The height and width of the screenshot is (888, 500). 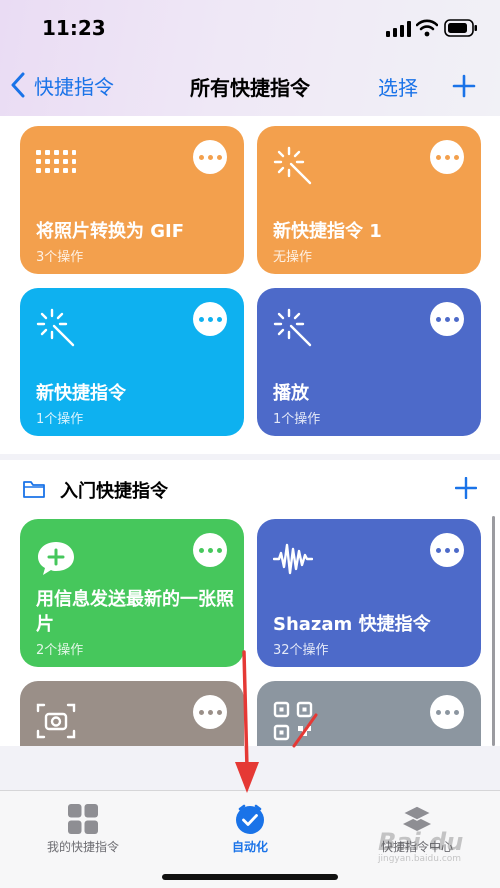 What do you see at coordinates (114, 491) in the screenshot?
I see `folder-title: 入门快捷指令` at bounding box center [114, 491].